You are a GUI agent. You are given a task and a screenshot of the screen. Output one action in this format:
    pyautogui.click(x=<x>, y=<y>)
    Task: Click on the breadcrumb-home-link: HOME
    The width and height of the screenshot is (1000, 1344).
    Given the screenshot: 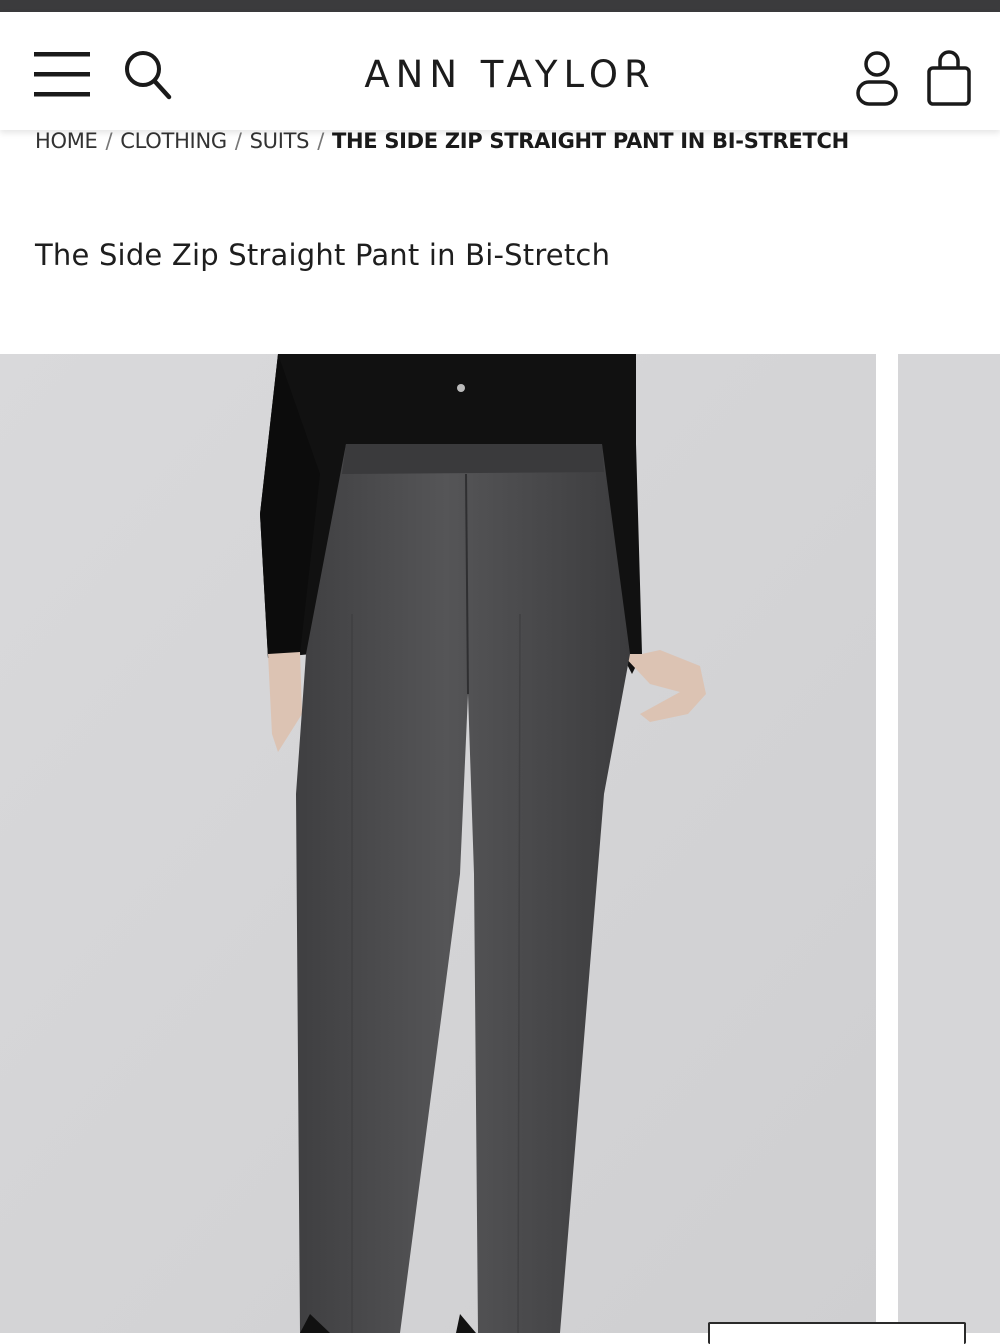 What is the action you would take?
    pyautogui.click(x=66, y=141)
    